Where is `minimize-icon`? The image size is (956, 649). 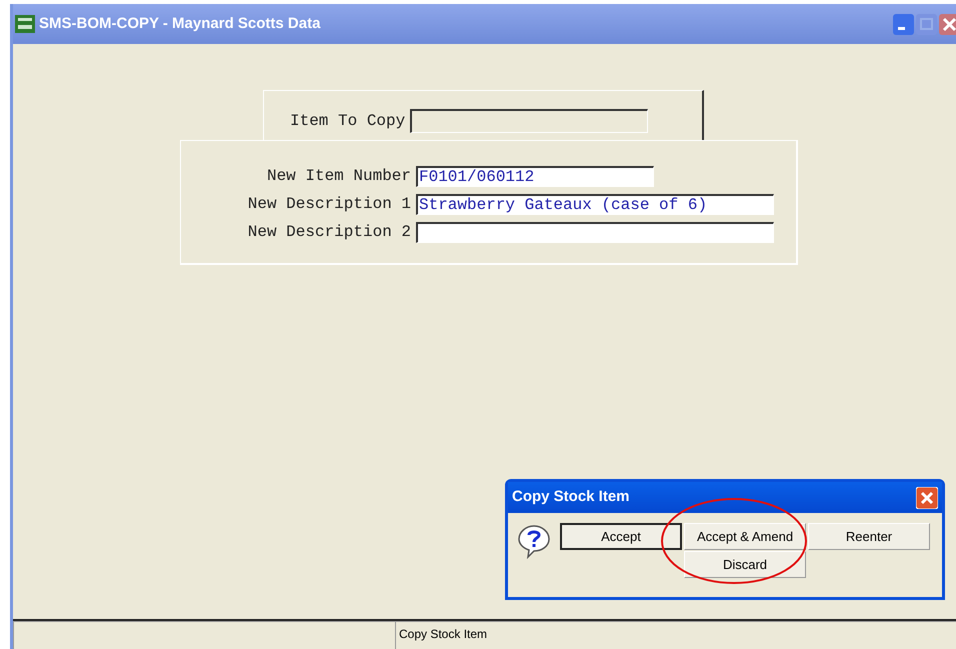 minimize-icon is located at coordinates (903, 24).